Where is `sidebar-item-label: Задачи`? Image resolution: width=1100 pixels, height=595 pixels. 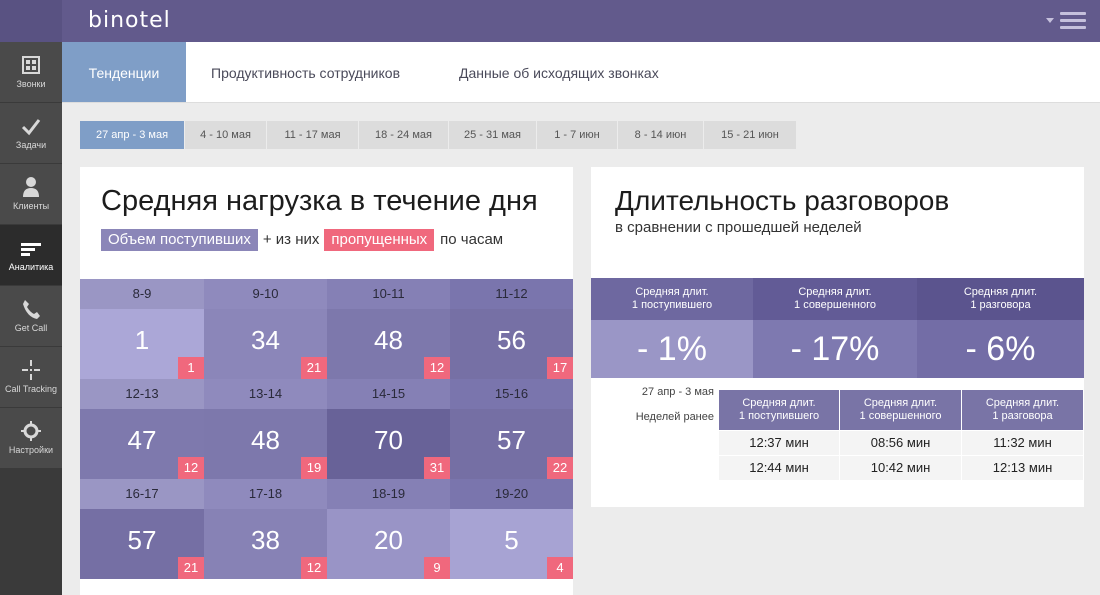 sidebar-item-label: Задачи is located at coordinates (31, 145).